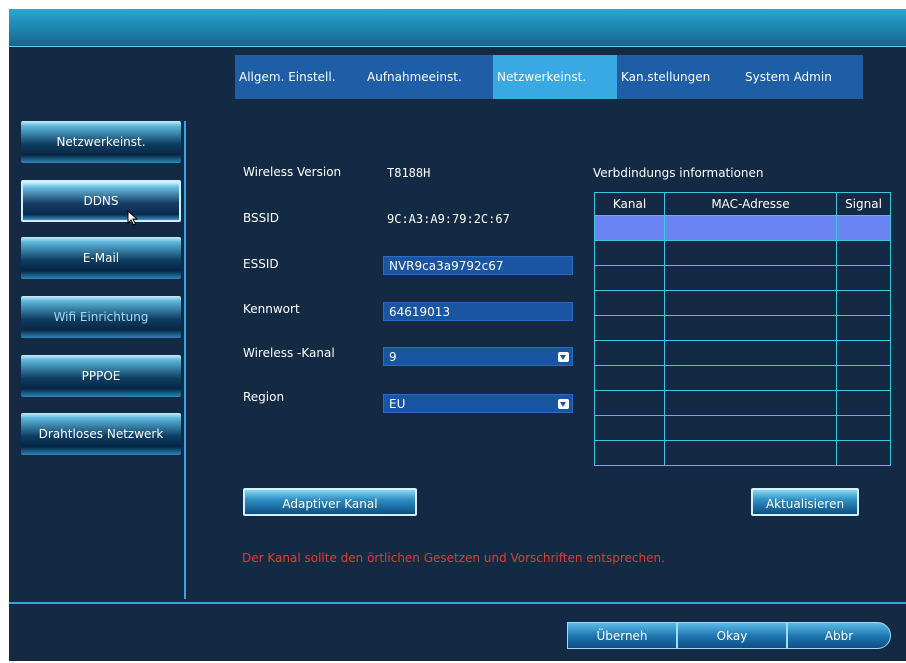  What do you see at coordinates (292, 172) in the screenshot?
I see `wireless-version-label: Wireless Version` at bounding box center [292, 172].